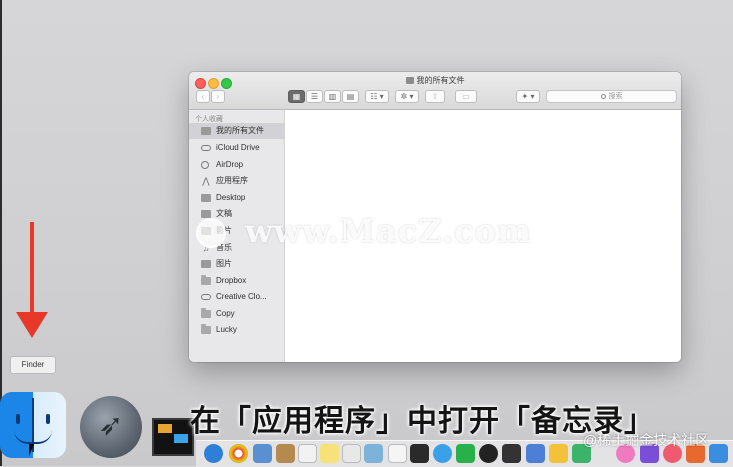  What do you see at coordinates (205, 165) in the screenshot?
I see `airdrop-icon` at bounding box center [205, 165].